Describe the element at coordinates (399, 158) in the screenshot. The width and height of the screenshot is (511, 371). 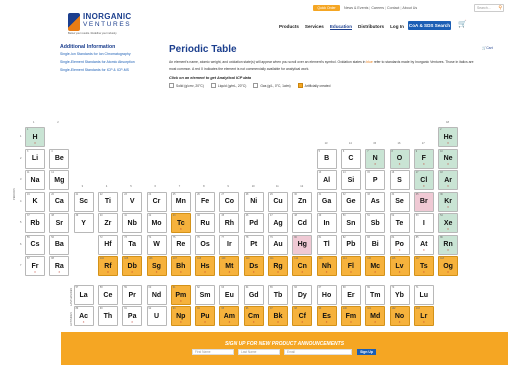
I see `element-o: 8OX` at that location.